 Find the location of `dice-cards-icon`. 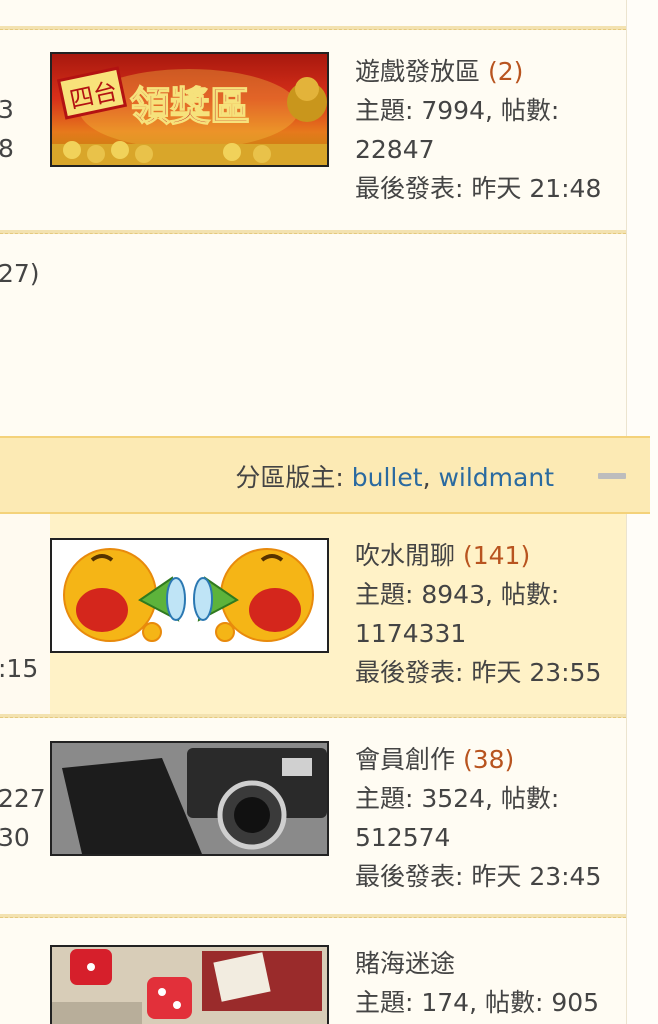

dice-cards-icon is located at coordinates (189, 985).